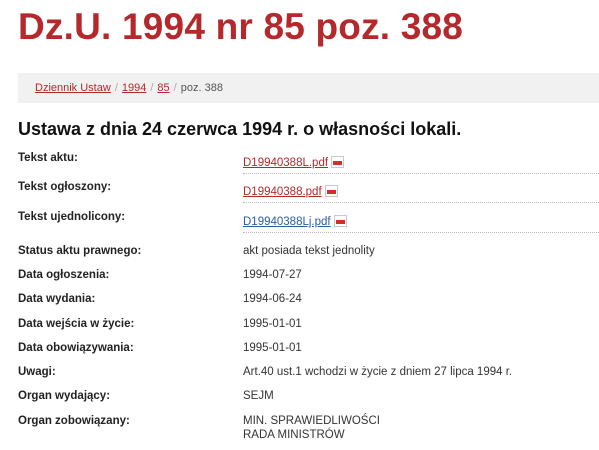  Describe the element at coordinates (65, 187) in the screenshot. I see `label-tekst-ogloszony: Tekst ogłoszony:` at that location.